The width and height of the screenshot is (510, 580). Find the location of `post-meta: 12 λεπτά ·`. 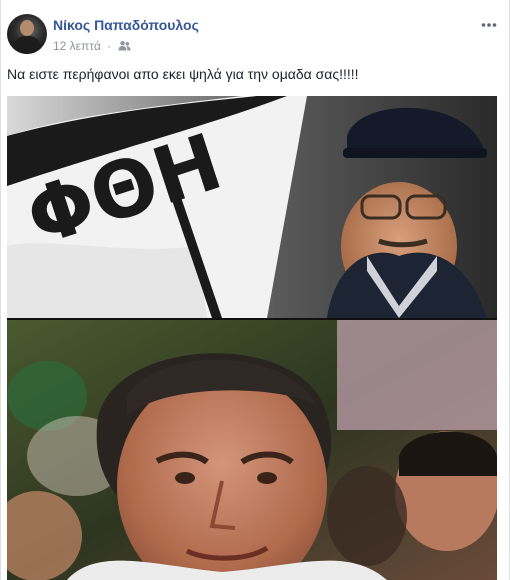

post-meta: 12 λεπτά · is located at coordinates (92, 47).